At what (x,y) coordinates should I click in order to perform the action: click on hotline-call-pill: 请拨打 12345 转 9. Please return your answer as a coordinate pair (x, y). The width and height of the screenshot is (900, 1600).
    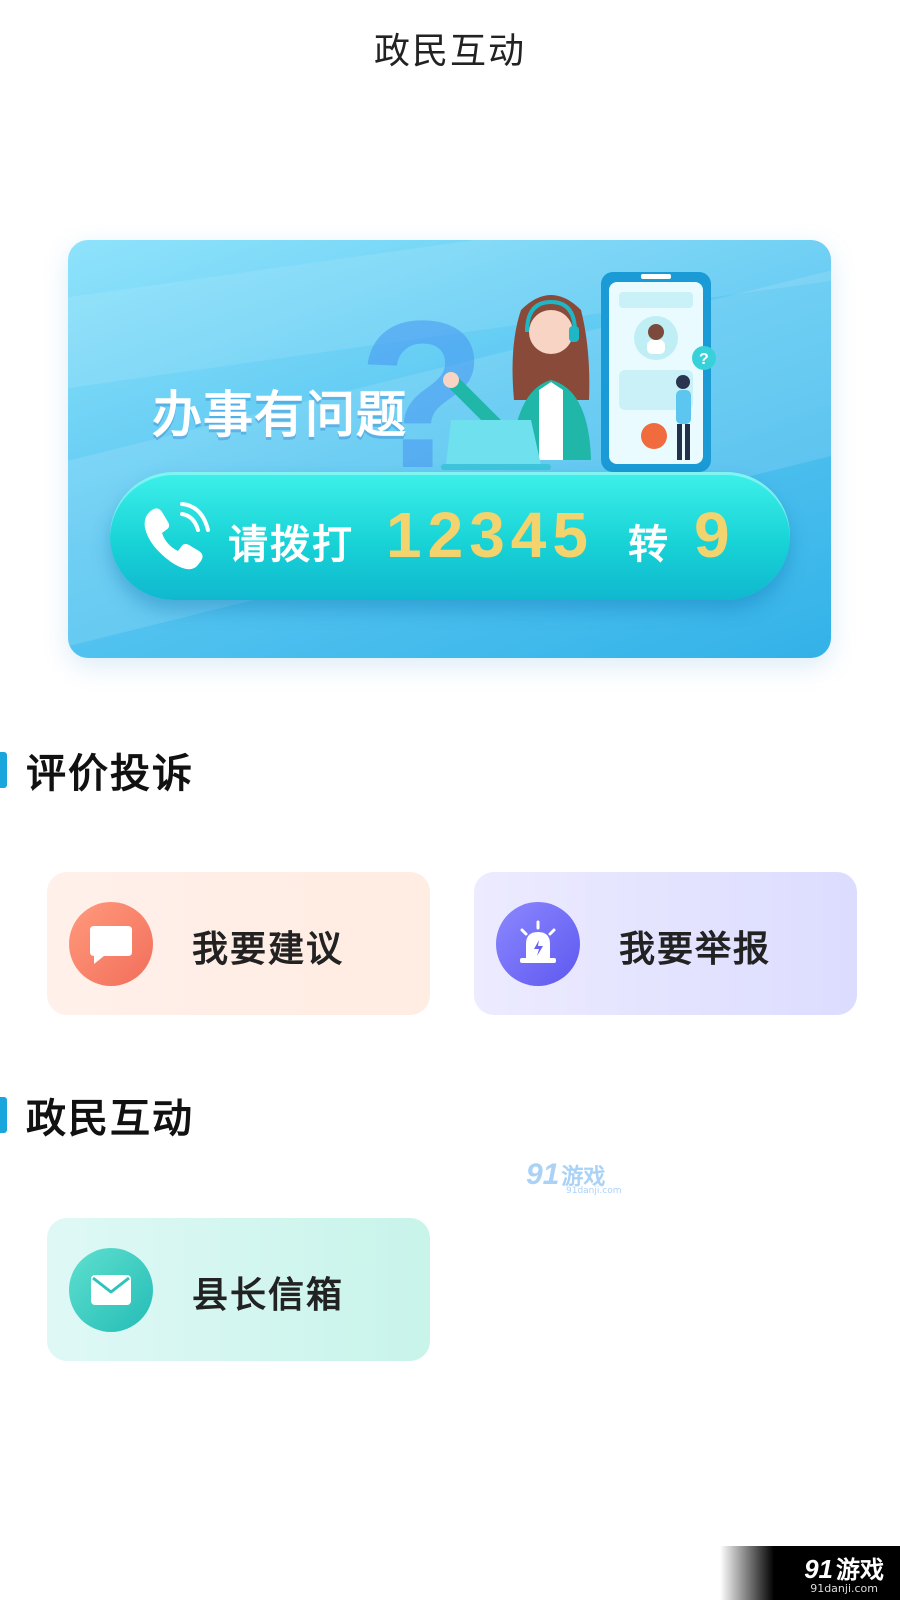
    Looking at the image, I should click on (450, 536).